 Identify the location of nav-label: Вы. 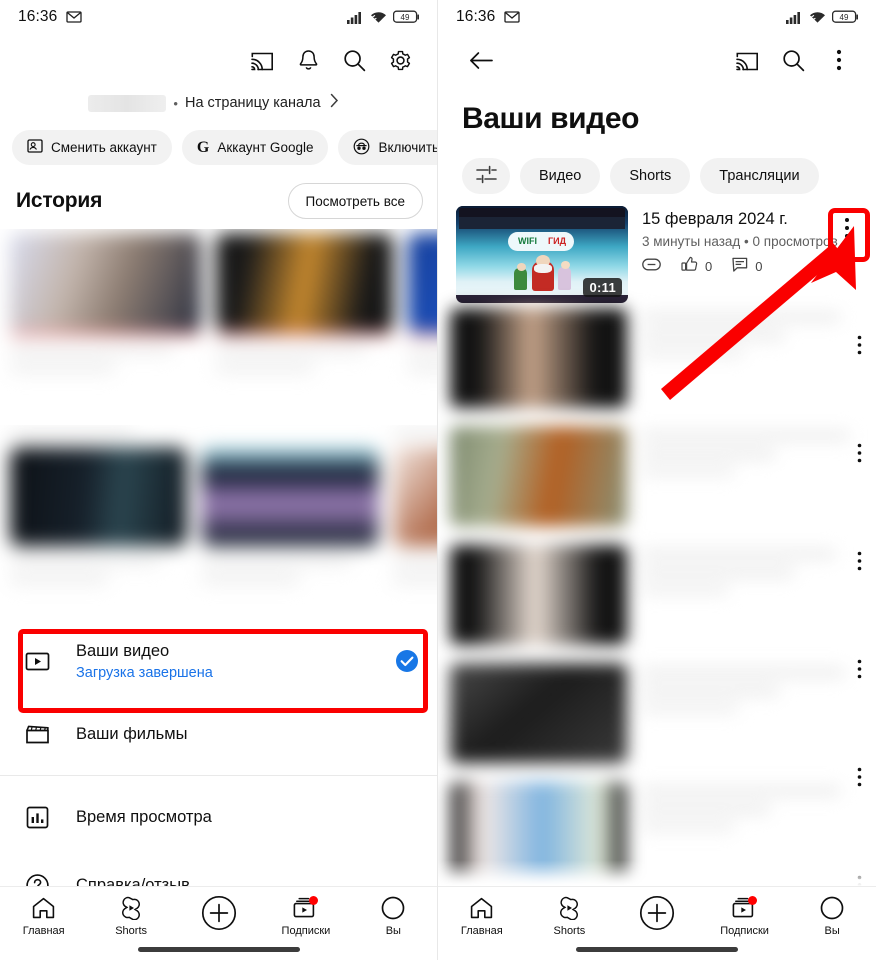
(393, 931).